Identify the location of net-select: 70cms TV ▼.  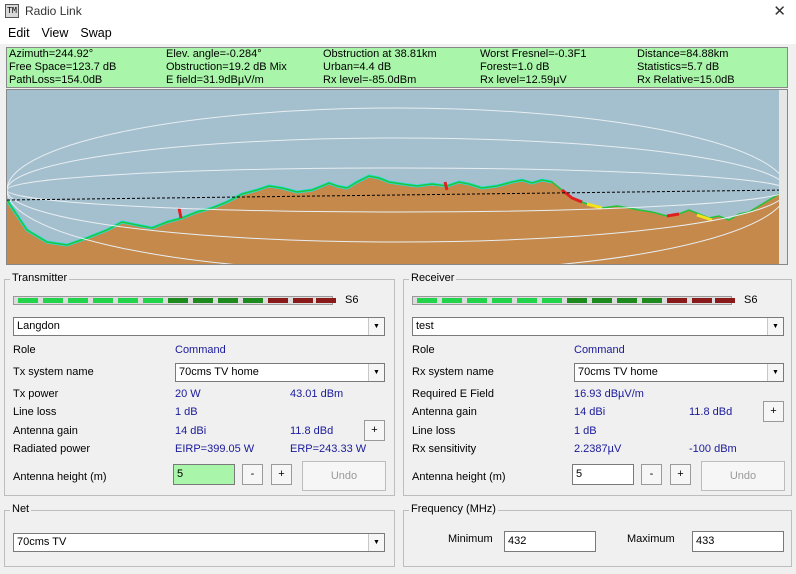
(199, 542).